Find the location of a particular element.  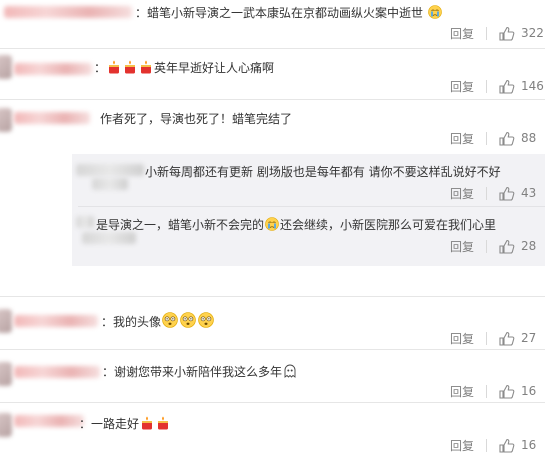

comment-item: ： 英年早逝好让人心痛啊 回复 146 is located at coordinates (272, 73).